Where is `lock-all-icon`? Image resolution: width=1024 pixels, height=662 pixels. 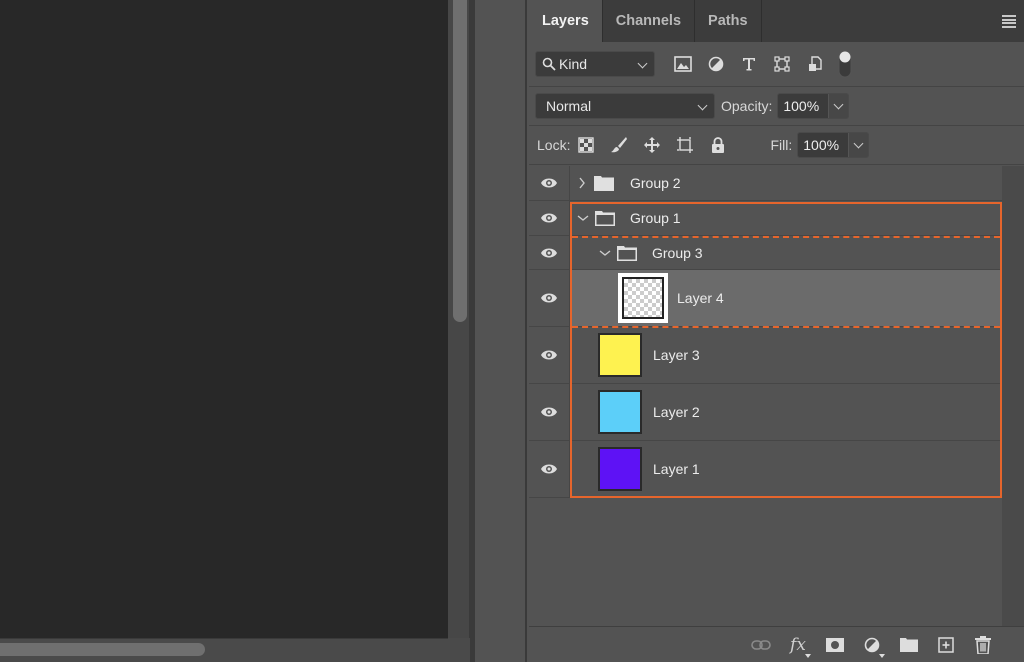 lock-all-icon is located at coordinates (718, 145).